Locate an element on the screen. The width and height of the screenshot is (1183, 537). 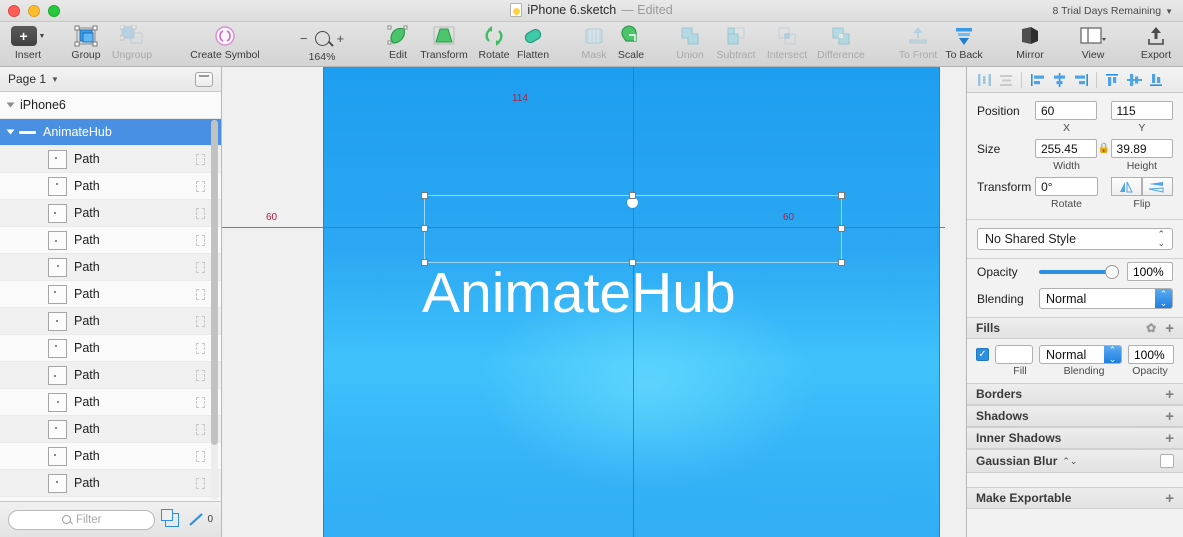
resize-handle-ml is located at coordinates (424, 228).